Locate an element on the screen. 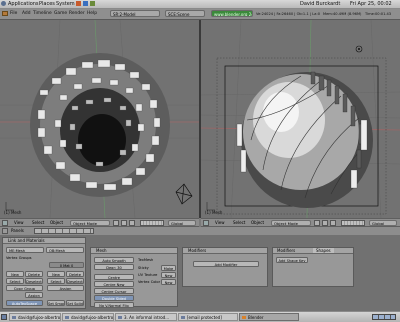 The width and height of the screenshot is (400, 322). terminal-icon is located at coordinates (14, 317).